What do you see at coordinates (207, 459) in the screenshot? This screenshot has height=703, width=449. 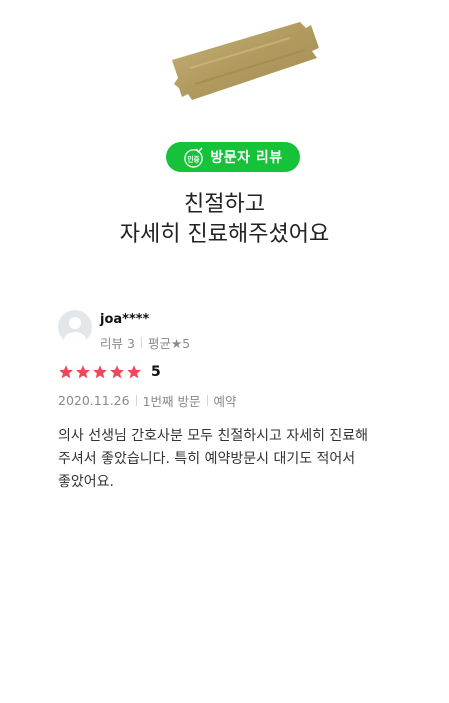 I see `review-line: 주셔서 좋았습니다. 특히 예약방문시 대기도 적어서` at bounding box center [207, 459].